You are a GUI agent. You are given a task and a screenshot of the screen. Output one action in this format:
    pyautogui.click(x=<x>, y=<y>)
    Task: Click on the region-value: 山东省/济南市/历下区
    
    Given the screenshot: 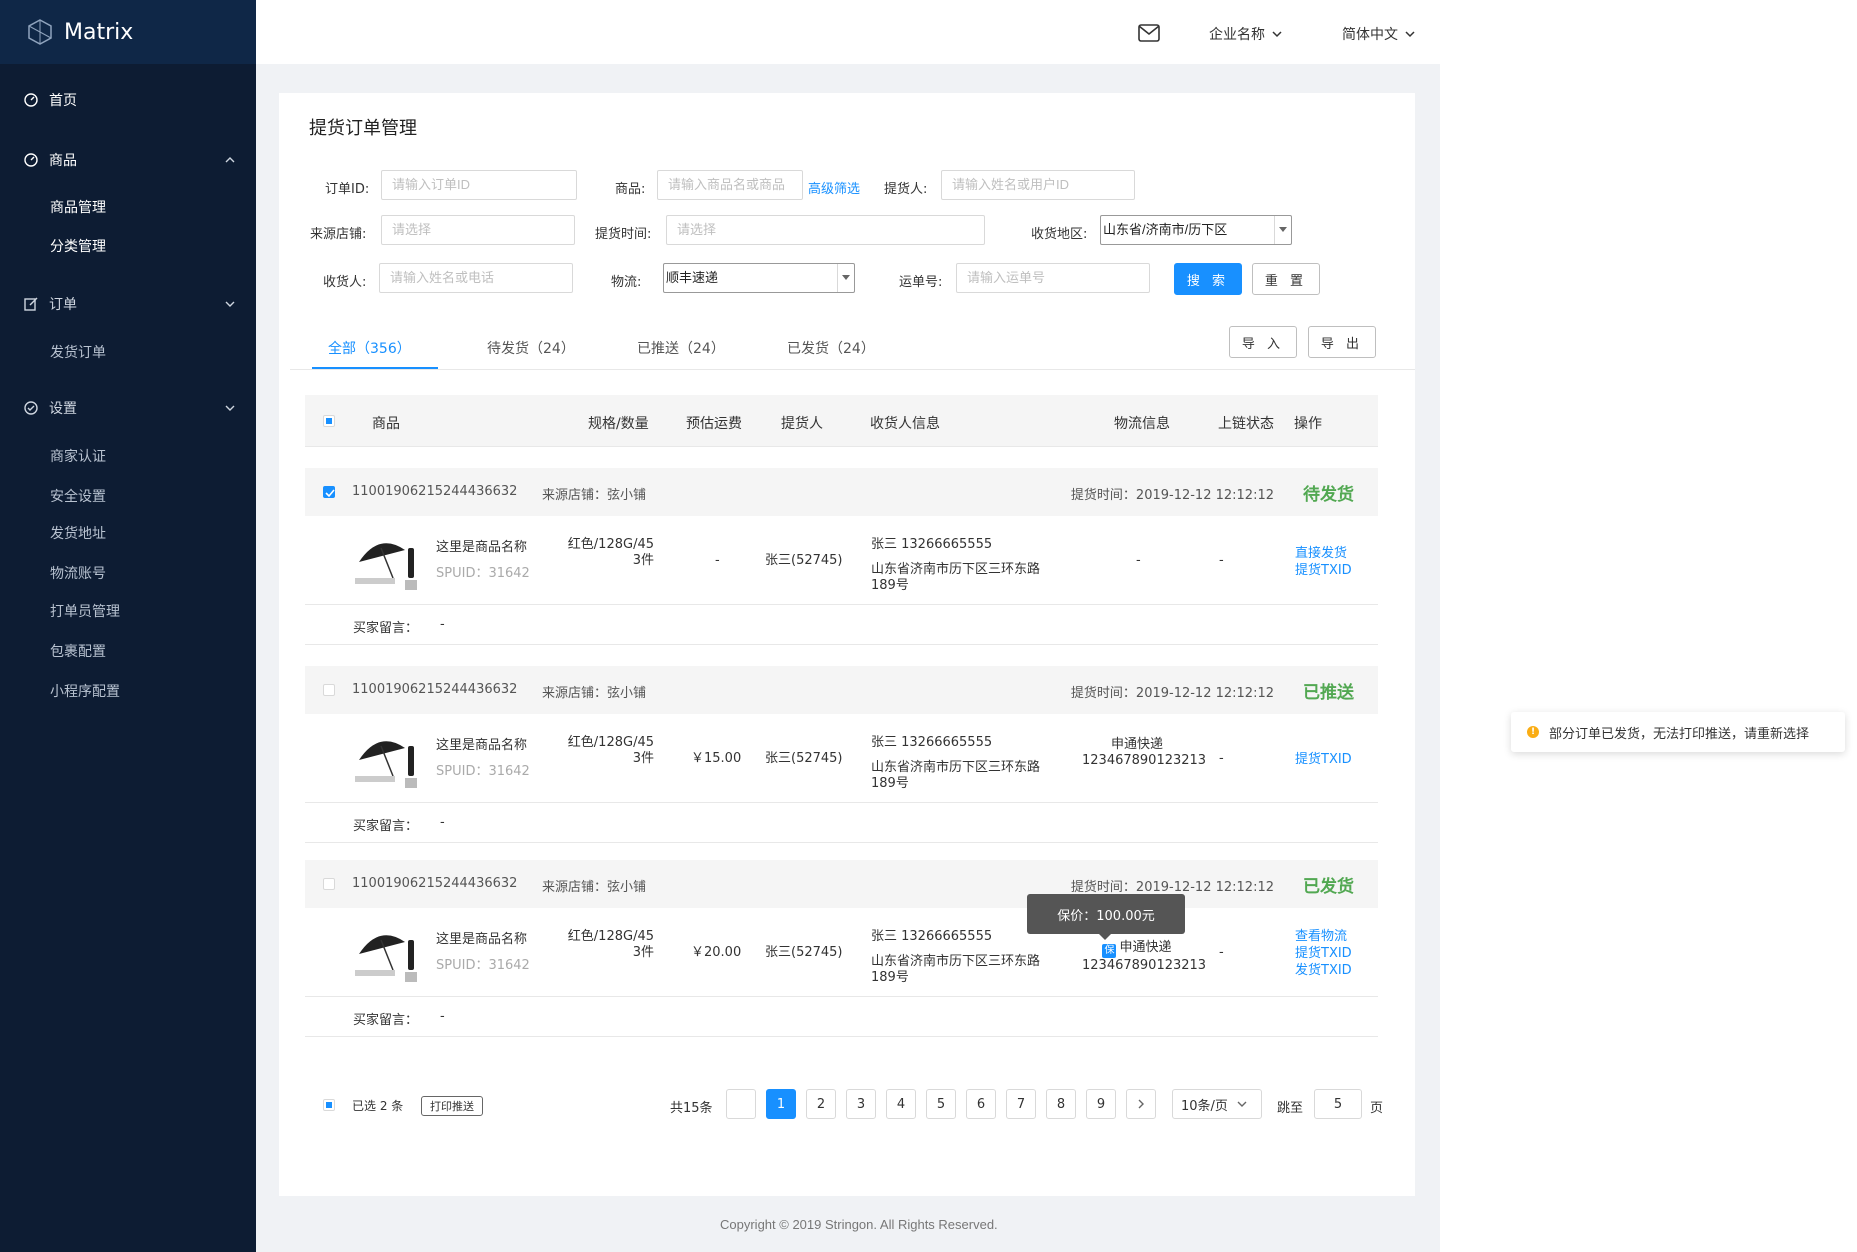 What is the action you would take?
    pyautogui.click(x=1165, y=229)
    